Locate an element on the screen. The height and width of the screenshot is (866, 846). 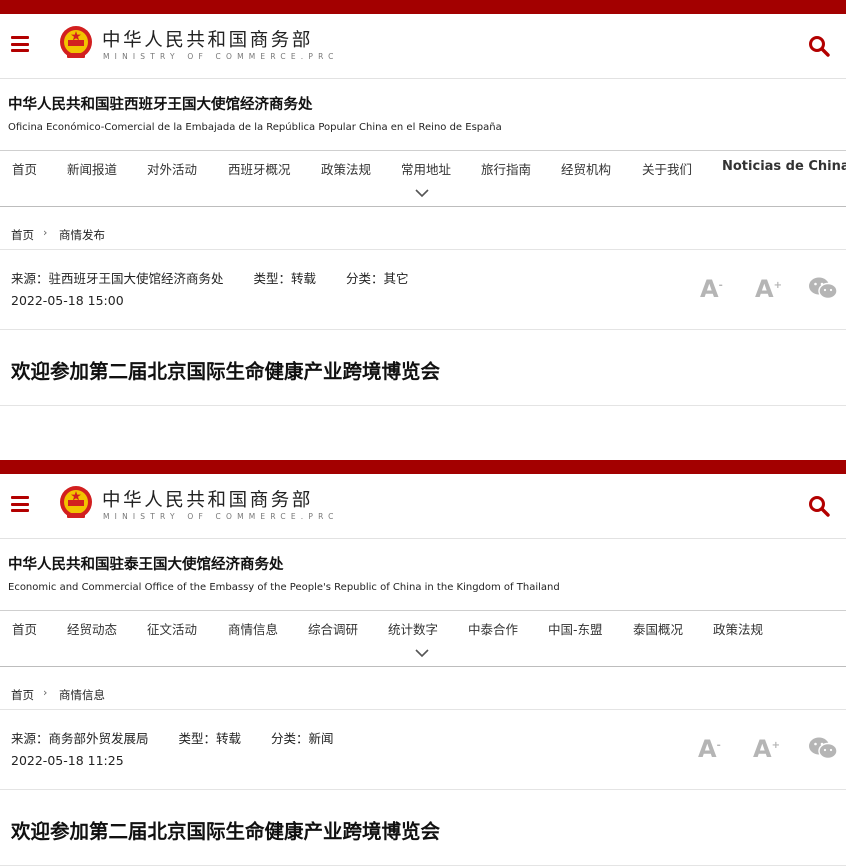
nav-item-country-overview: 泰国概况 is located at coordinates (658, 628).